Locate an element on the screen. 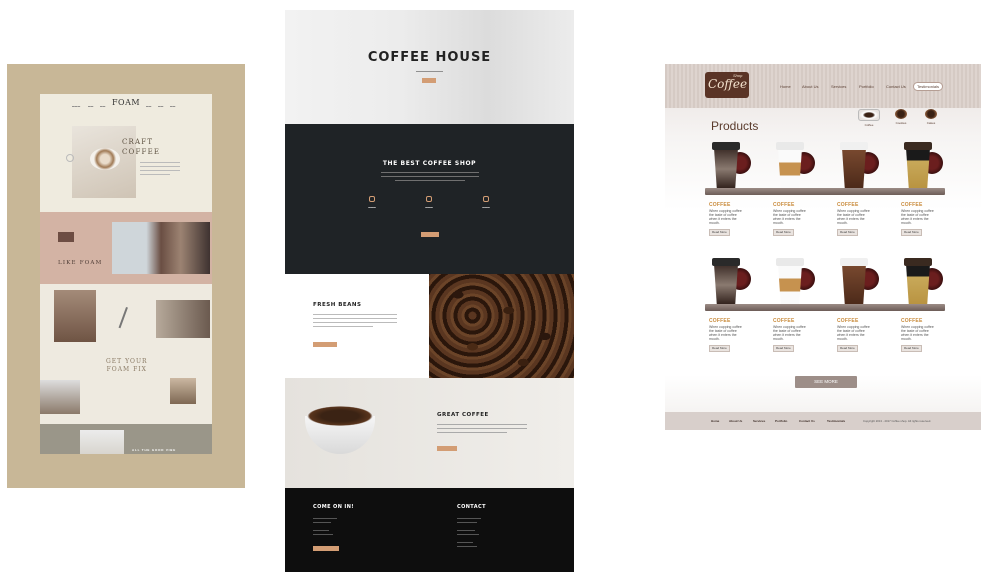 This screenshot has width=981, height=572. beans-button is located at coordinates (325, 344).